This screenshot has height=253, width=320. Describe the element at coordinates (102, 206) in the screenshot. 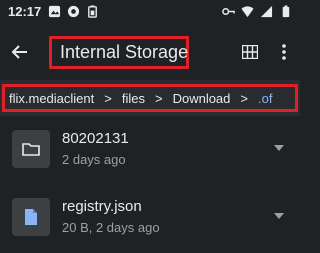

I see `file-name: registry.json` at that location.